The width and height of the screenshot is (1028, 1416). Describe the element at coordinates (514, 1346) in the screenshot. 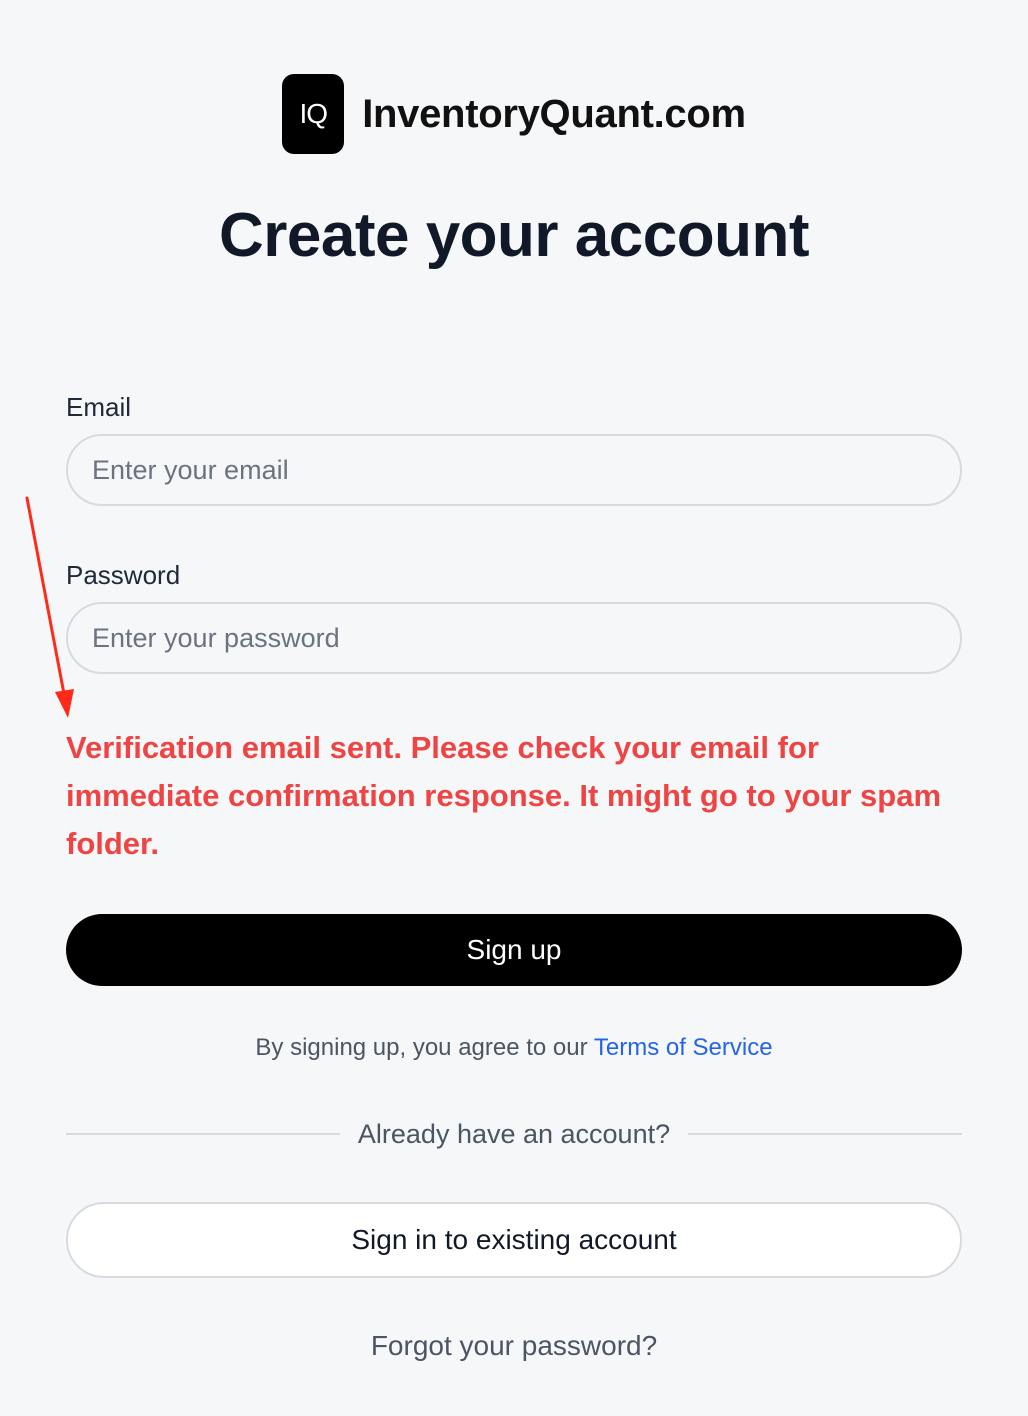

I see `forgot-password-link: Forgot your password?` at that location.